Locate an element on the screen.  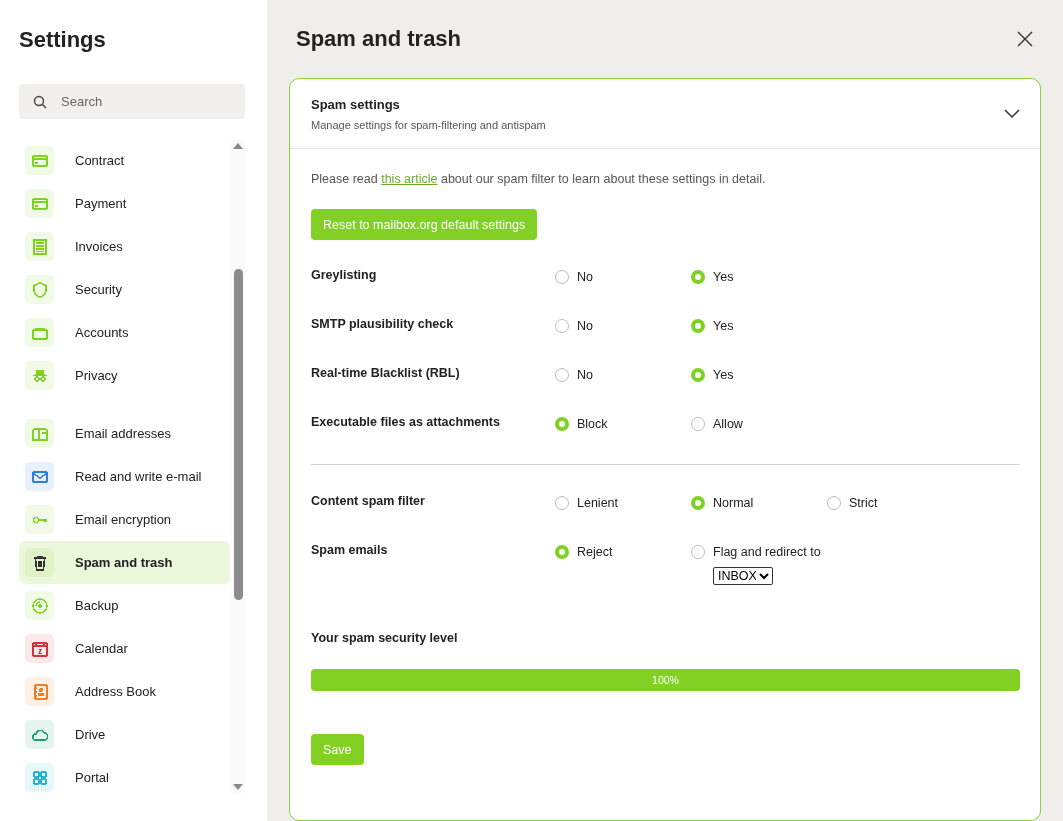
scrollbar is located at coordinates (238, 466).